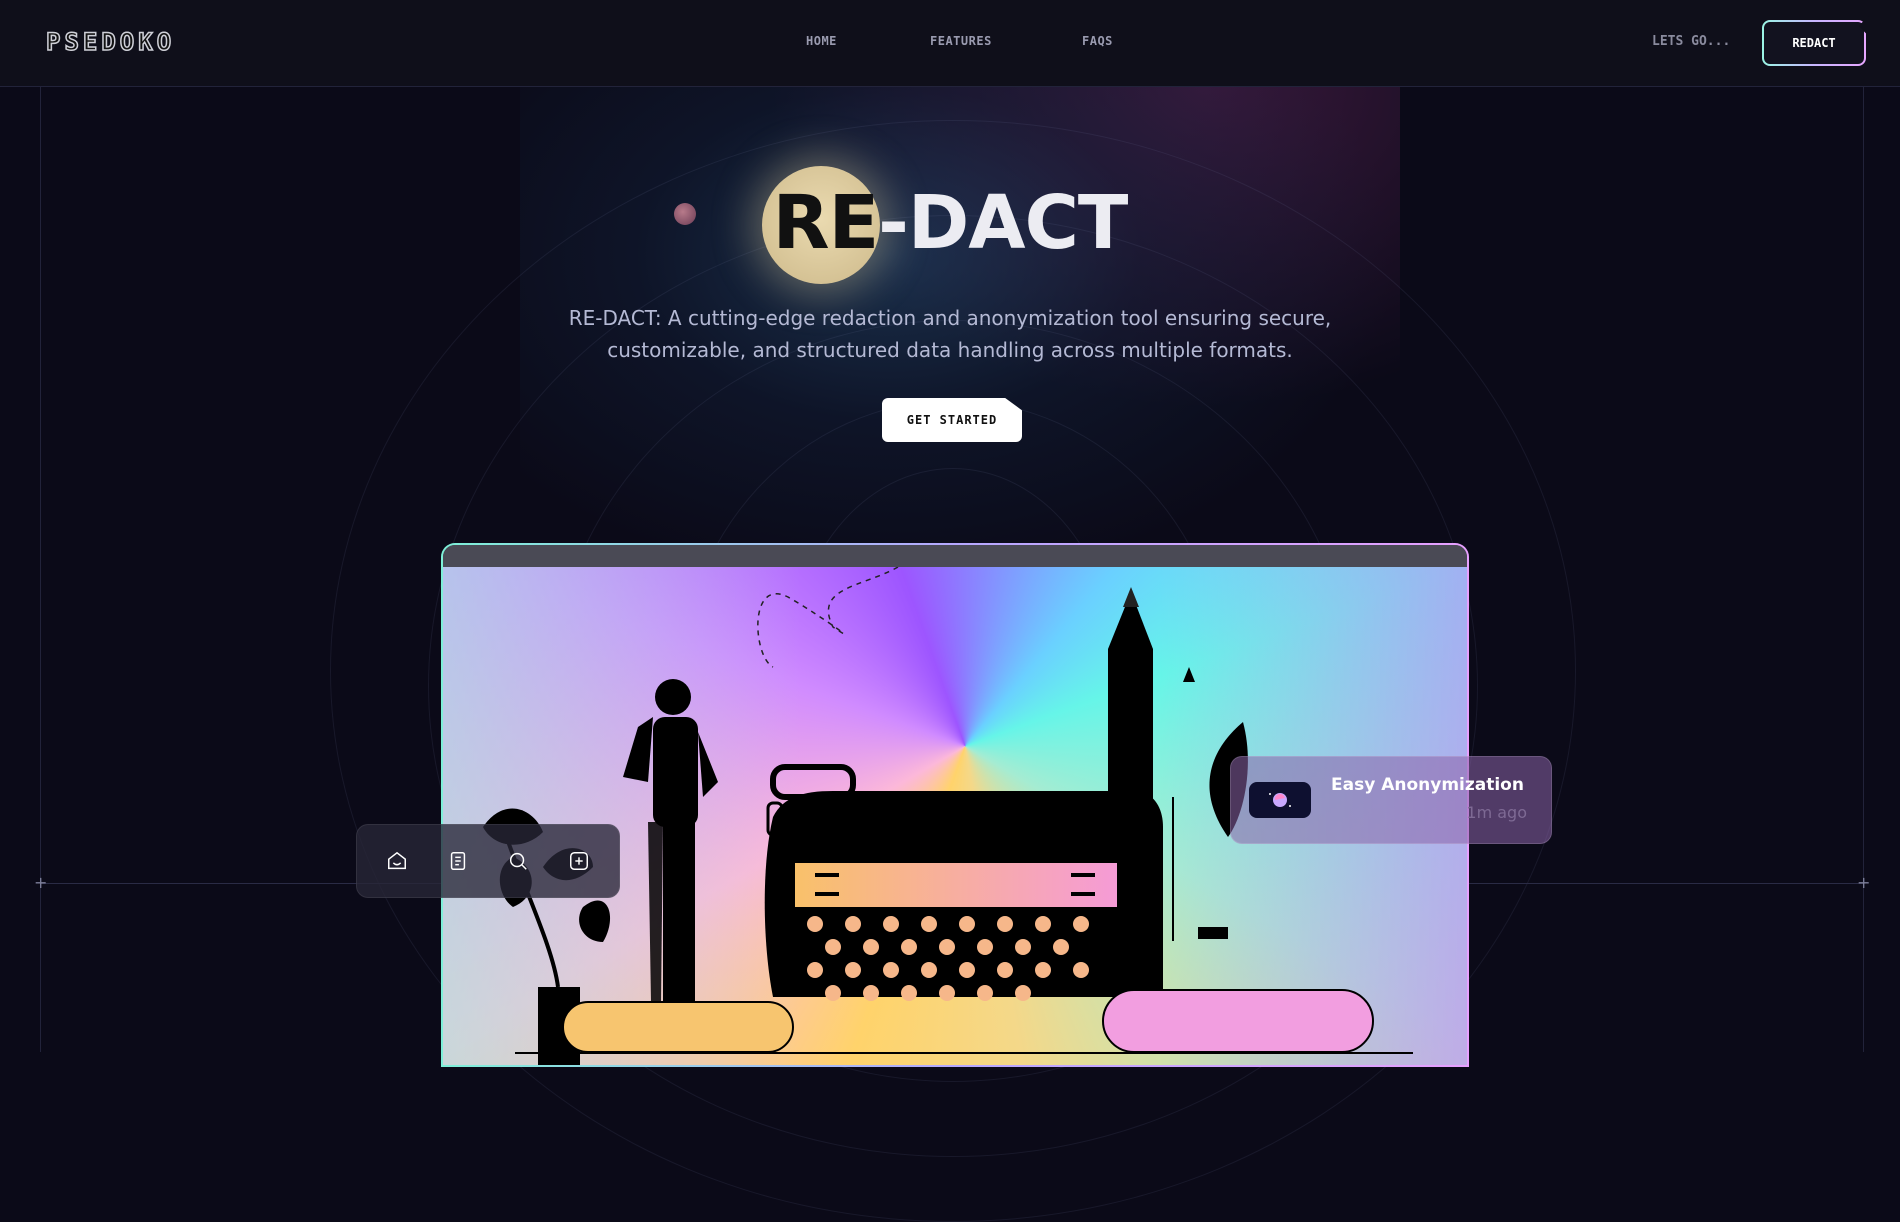 The height and width of the screenshot is (1222, 1900). Describe the element at coordinates (1097, 41) in the screenshot. I see `nav-faqs-link: FAQS` at that location.